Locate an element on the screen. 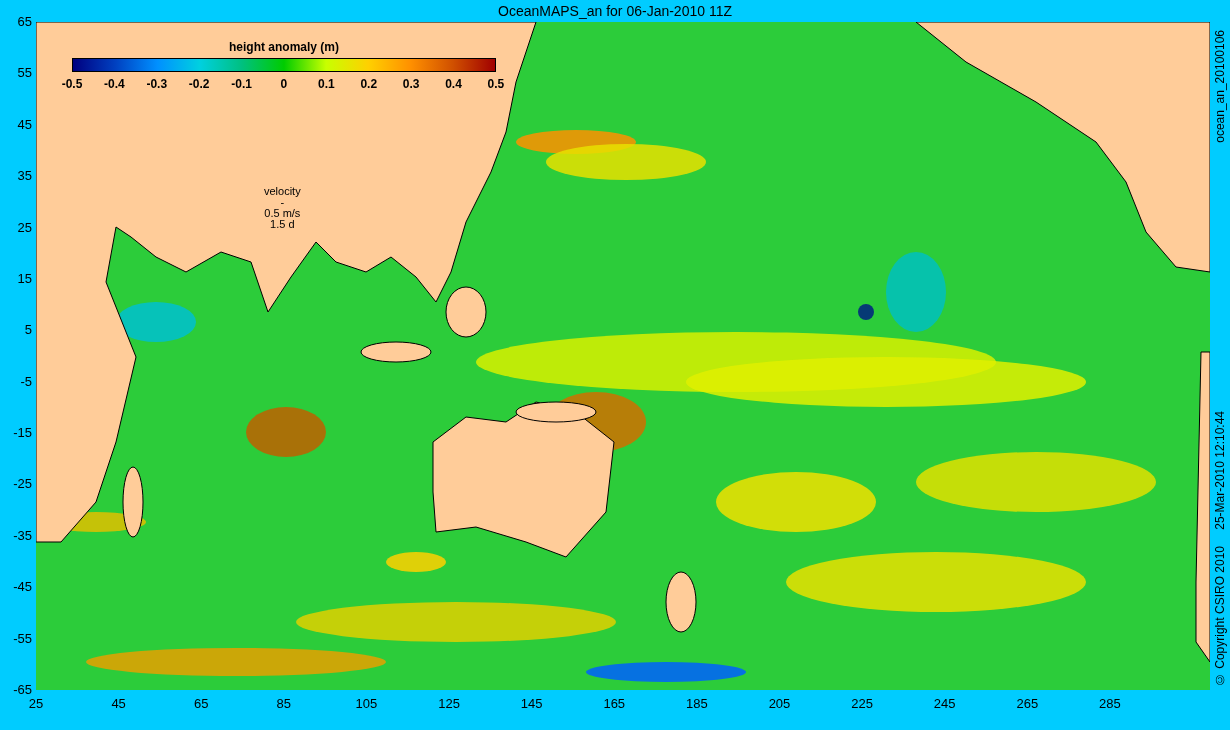 The height and width of the screenshot is (730, 1230). longitude-label: 125 is located at coordinates (449, 703).